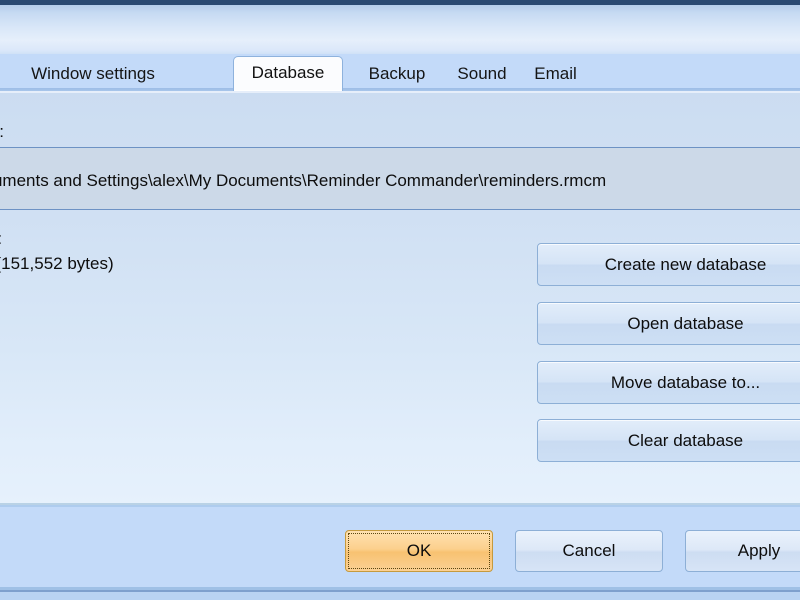 The width and height of the screenshot is (800, 600). I want to click on ok-button-label: OK, so click(419, 550).